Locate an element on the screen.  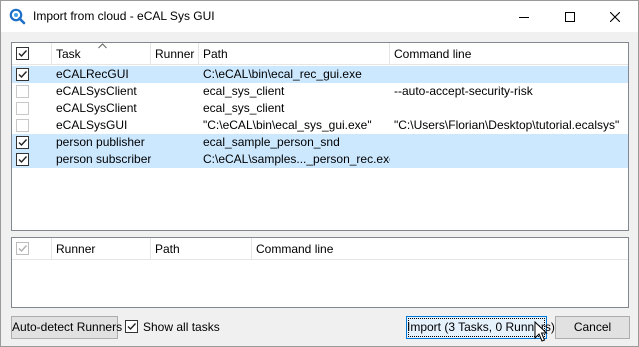
runners-column-header-command-line: Command line is located at coordinates (440, 249).